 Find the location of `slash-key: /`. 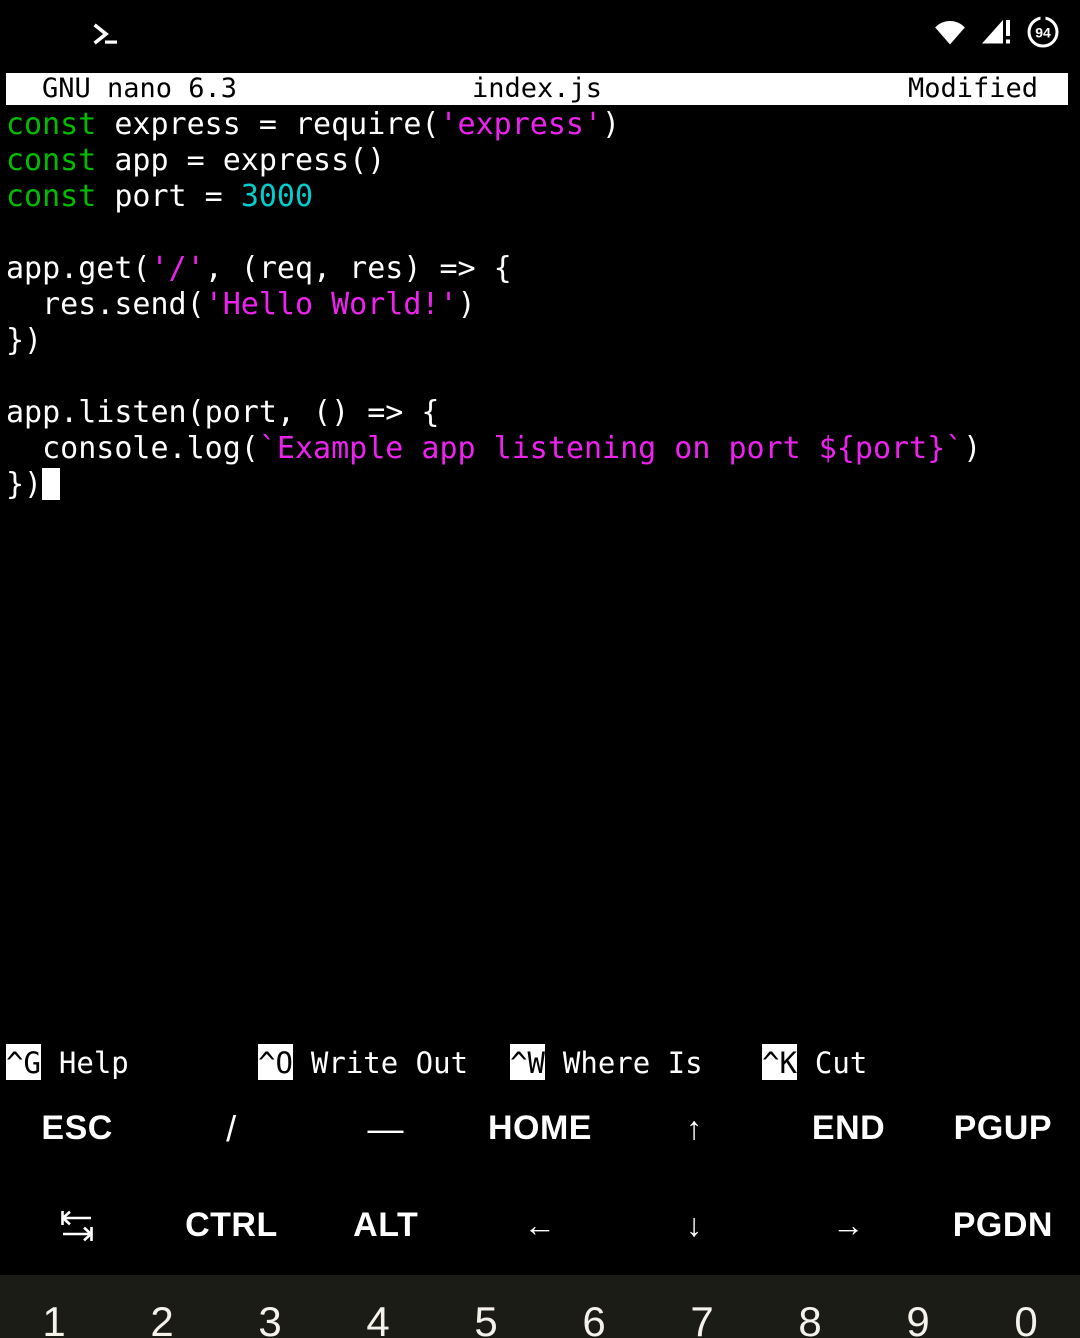

slash-key: / is located at coordinates (231, 1128).